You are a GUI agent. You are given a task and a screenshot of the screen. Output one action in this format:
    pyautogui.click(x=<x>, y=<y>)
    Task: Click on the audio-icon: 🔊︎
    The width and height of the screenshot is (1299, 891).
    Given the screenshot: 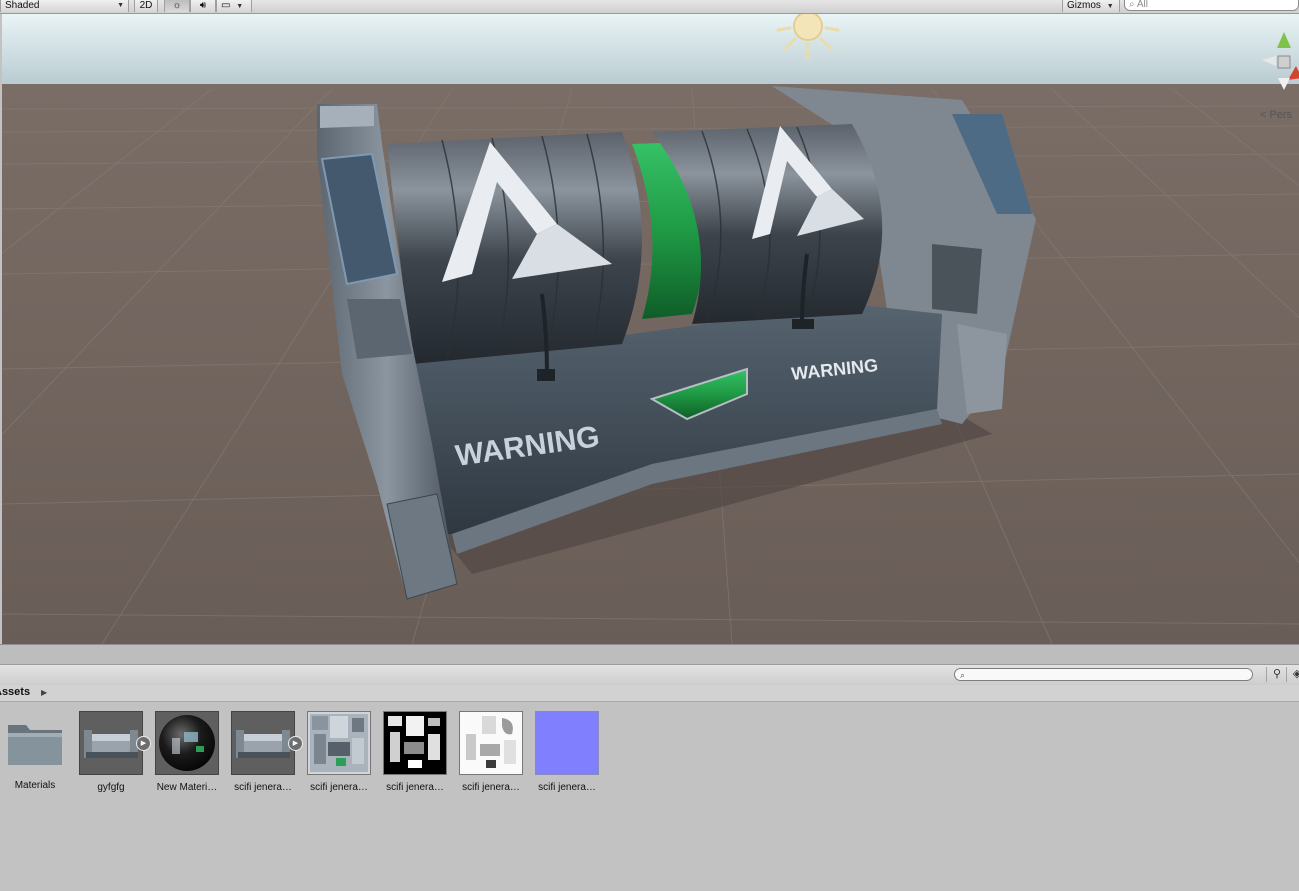 What is the action you would take?
    pyautogui.click(x=203, y=5)
    